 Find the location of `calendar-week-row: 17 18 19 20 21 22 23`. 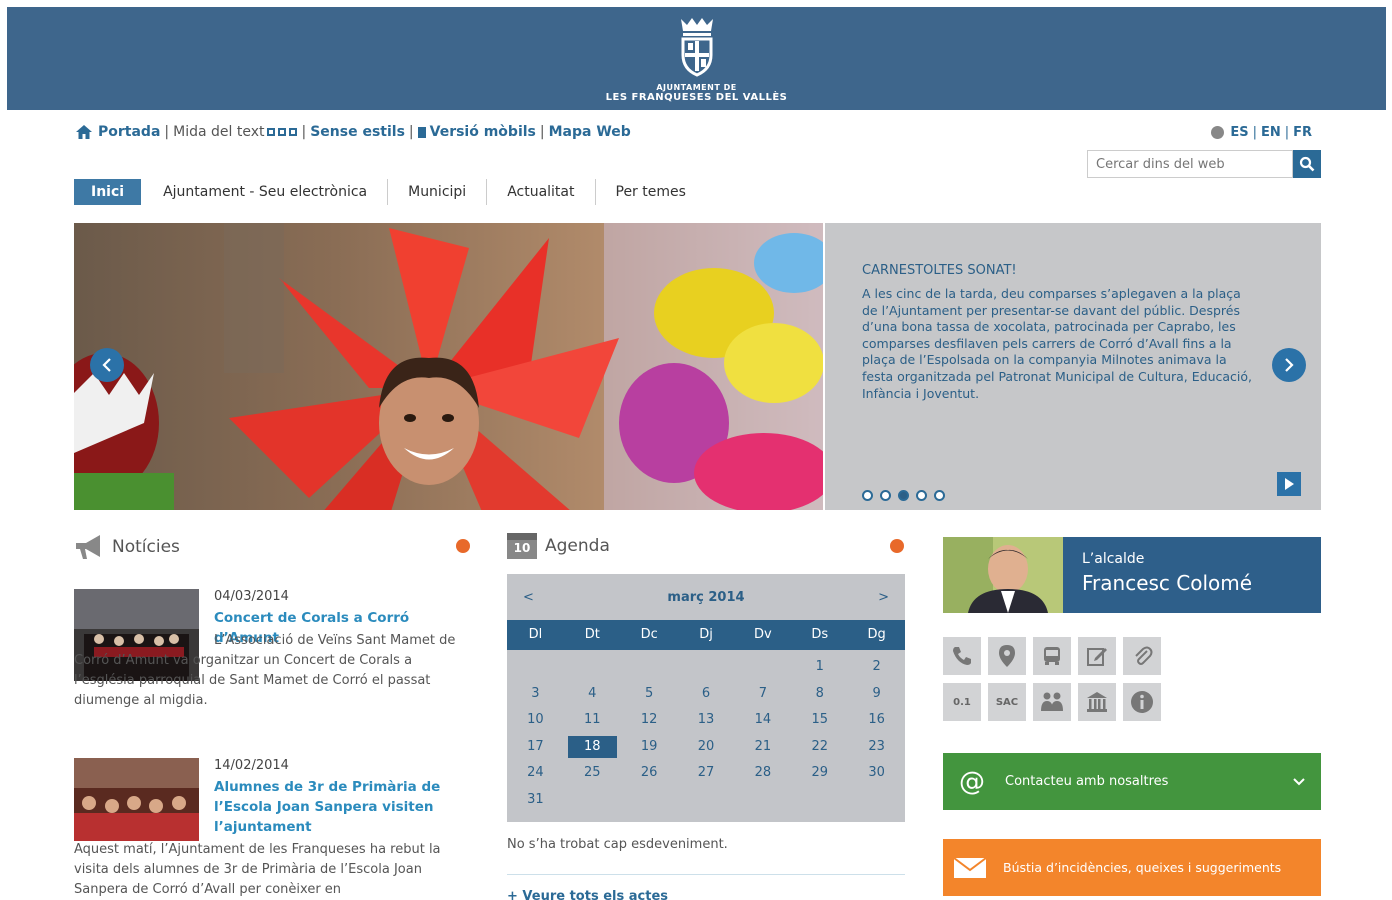

calendar-week-row: 17 18 19 20 21 22 23 is located at coordinates (706, 747).